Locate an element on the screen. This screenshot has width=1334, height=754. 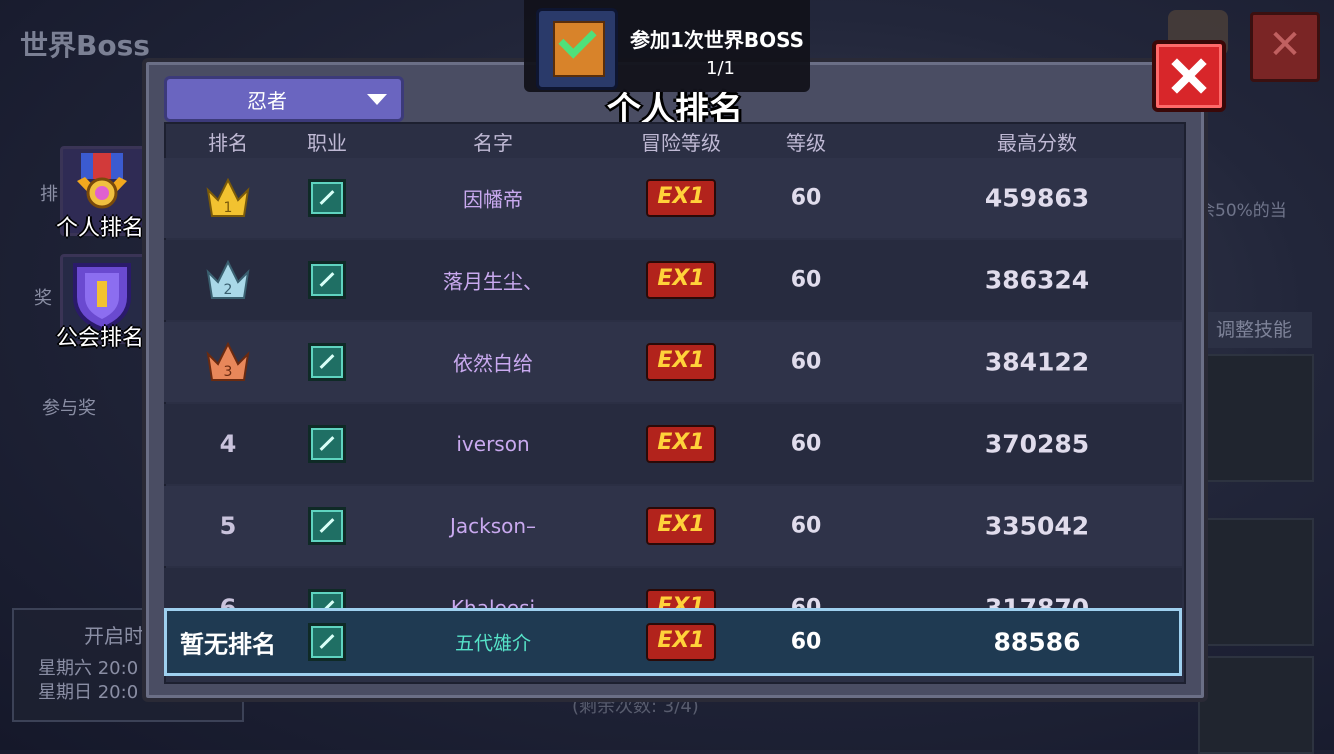
player-name: iverson is located at coordinates (492, 444).